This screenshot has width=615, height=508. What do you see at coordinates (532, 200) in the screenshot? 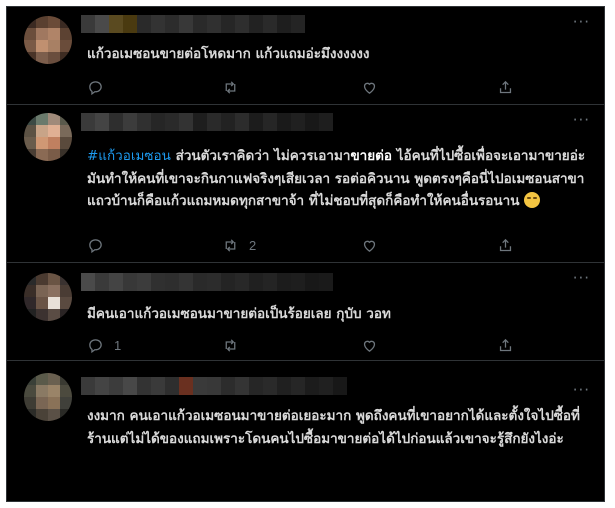
I see `rolling-eyes-emoji` at bounding box center [532, 200].